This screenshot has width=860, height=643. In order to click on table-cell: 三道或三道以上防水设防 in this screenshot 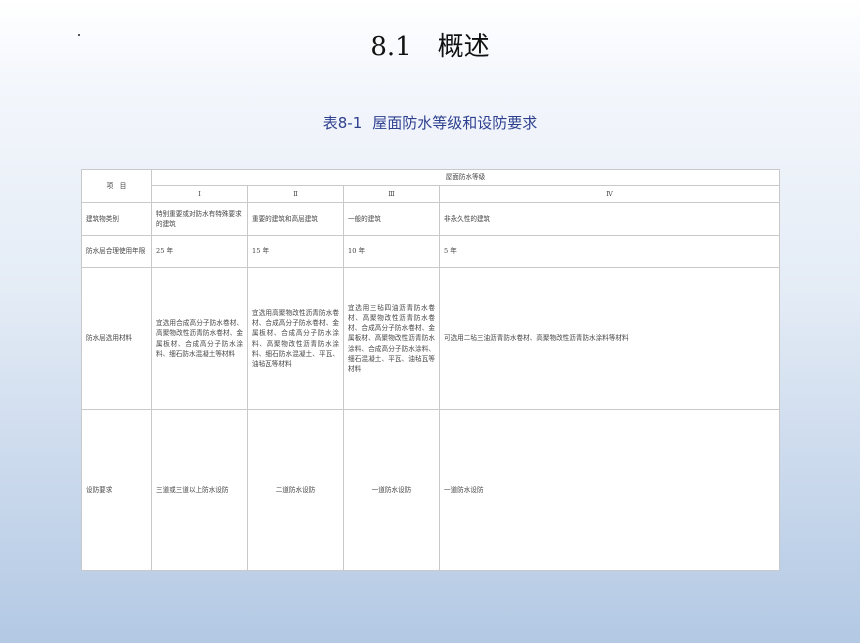, I will do `click(199, 490)`.